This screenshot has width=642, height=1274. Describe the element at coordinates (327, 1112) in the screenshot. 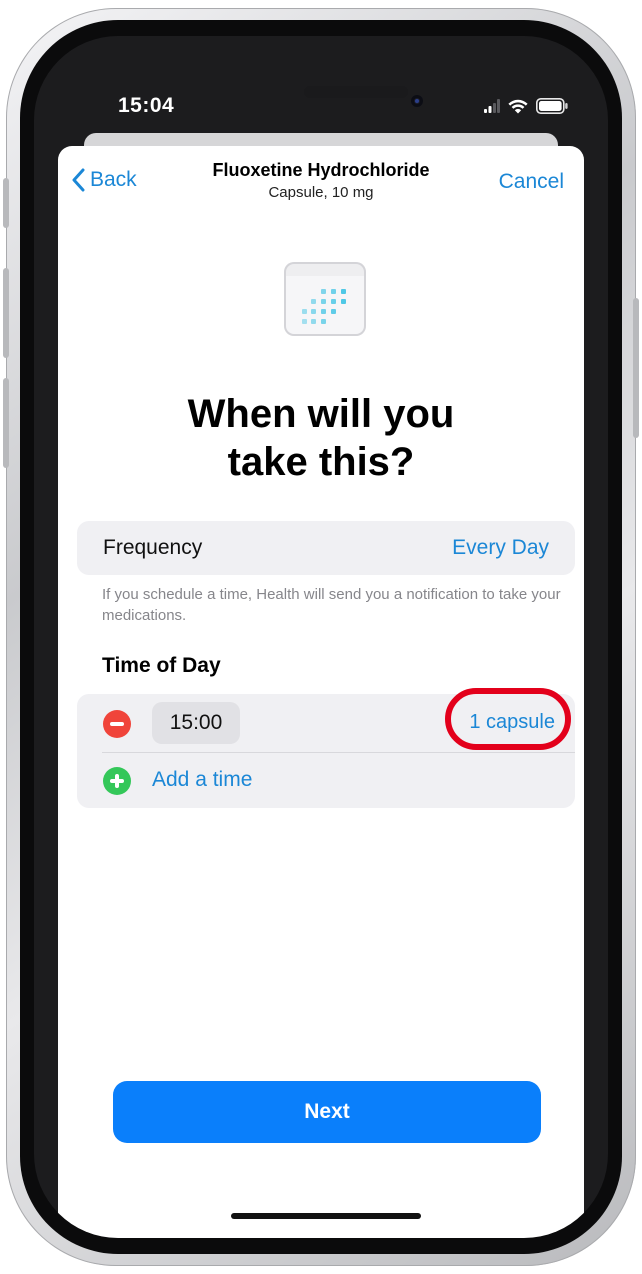

I see `next-button: Next` at that location.